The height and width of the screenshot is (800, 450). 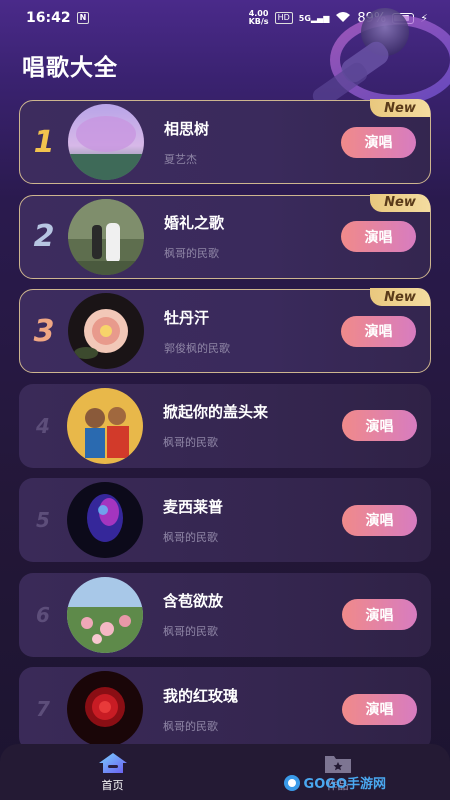 I want to click on nav-home: 首页, so click(x=113, y=772).